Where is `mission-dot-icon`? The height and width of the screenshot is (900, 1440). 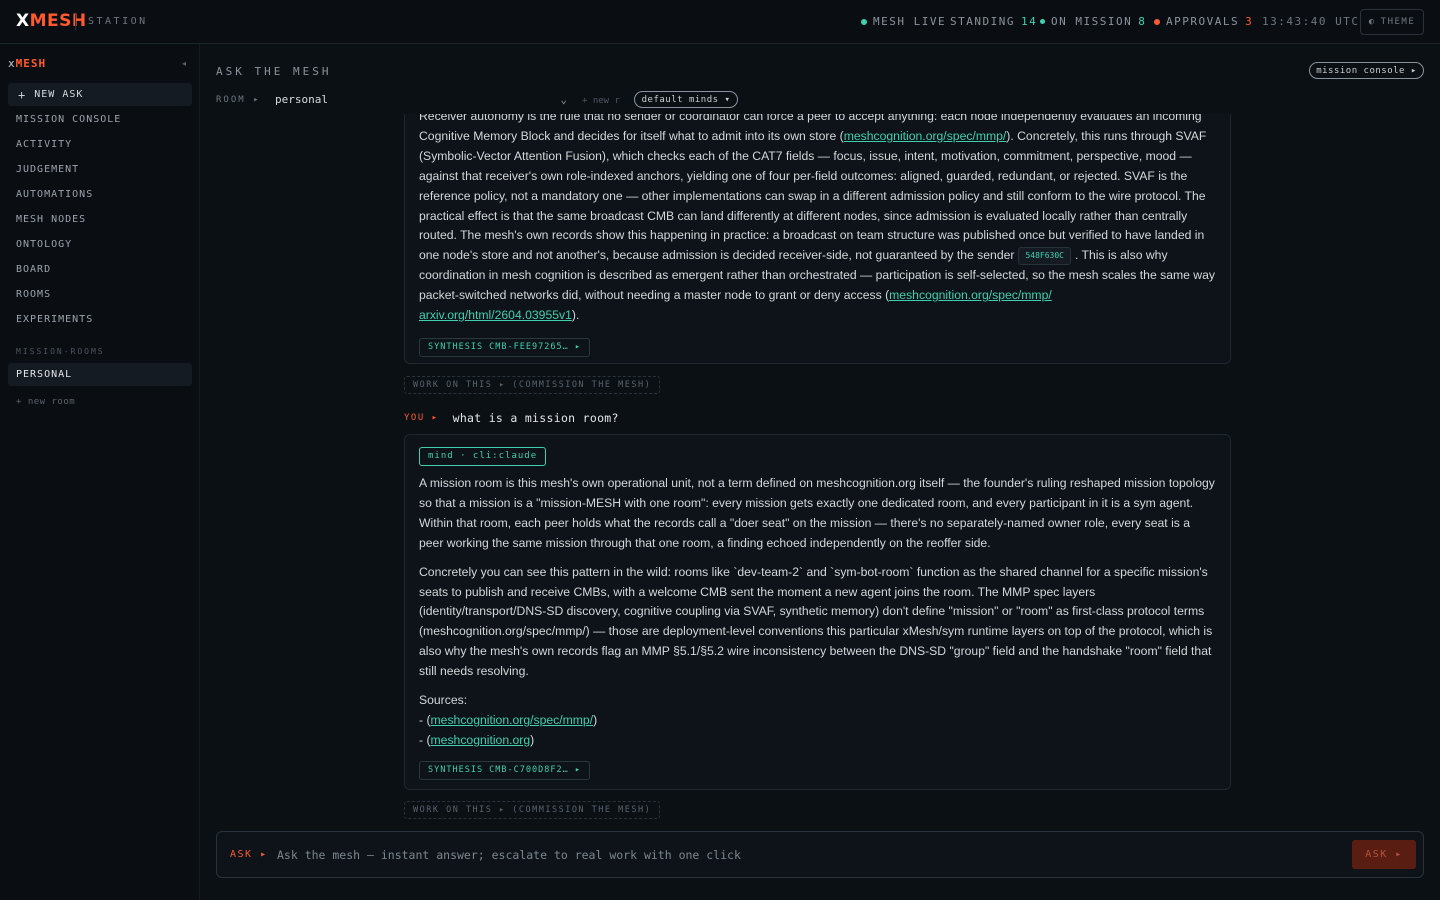
mission-dot-icon is located at coordinates (1042, 21).